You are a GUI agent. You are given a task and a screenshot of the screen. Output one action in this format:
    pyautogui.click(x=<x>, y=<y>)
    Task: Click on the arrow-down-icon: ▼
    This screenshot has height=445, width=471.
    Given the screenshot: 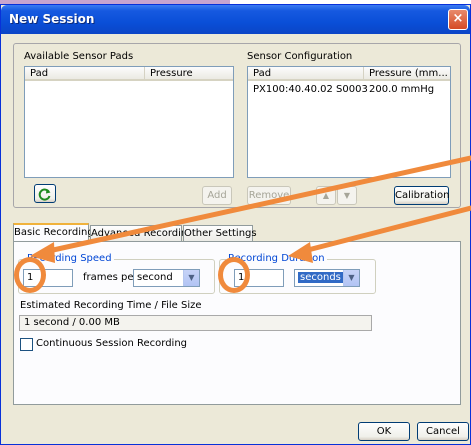 What is the action you would take?
    pyautogui.click(x=347, y=195)
    